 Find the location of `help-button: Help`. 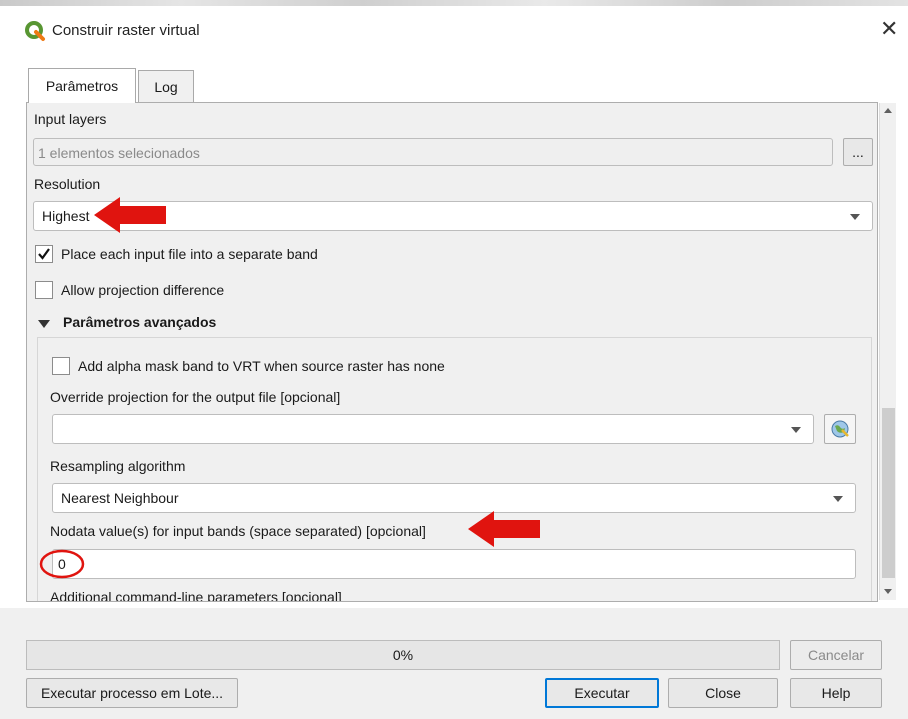

help-button: Help is located at coordinates (836, 693).